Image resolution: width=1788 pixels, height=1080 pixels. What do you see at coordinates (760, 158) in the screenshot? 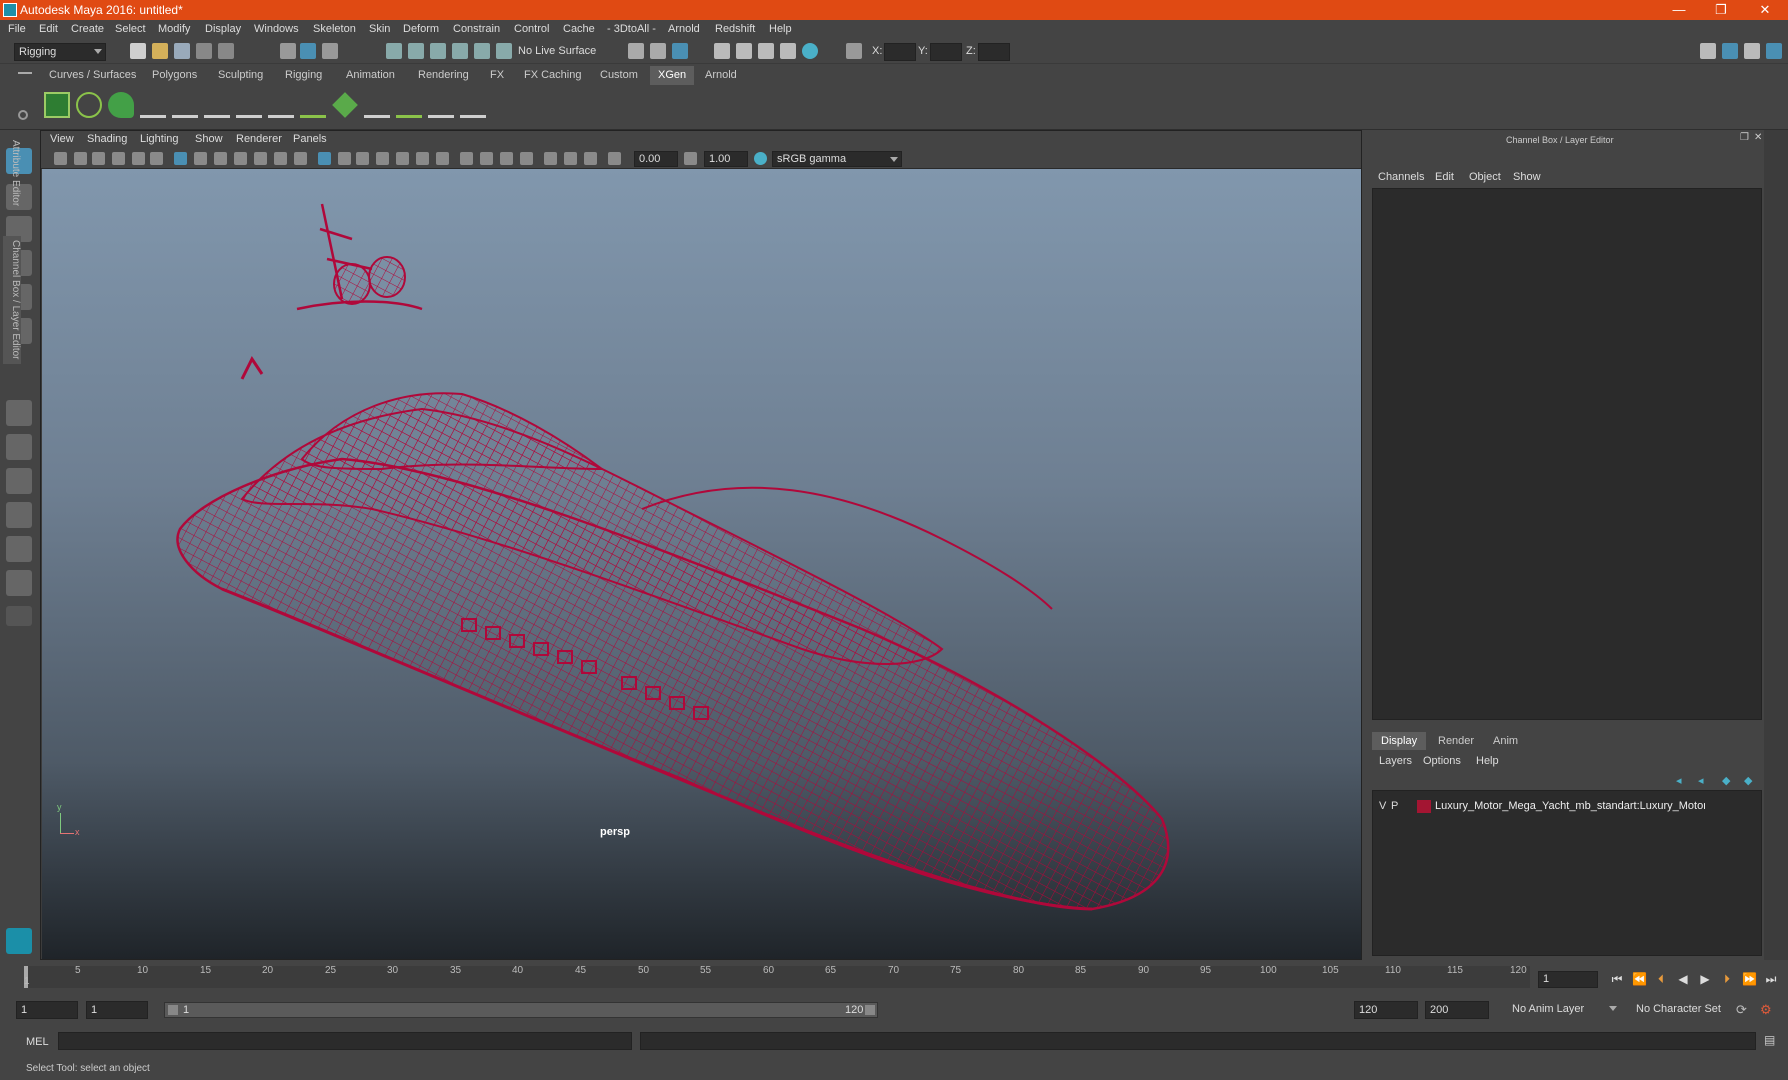
I see `color-management-icon` at bounding box center [760, 158].